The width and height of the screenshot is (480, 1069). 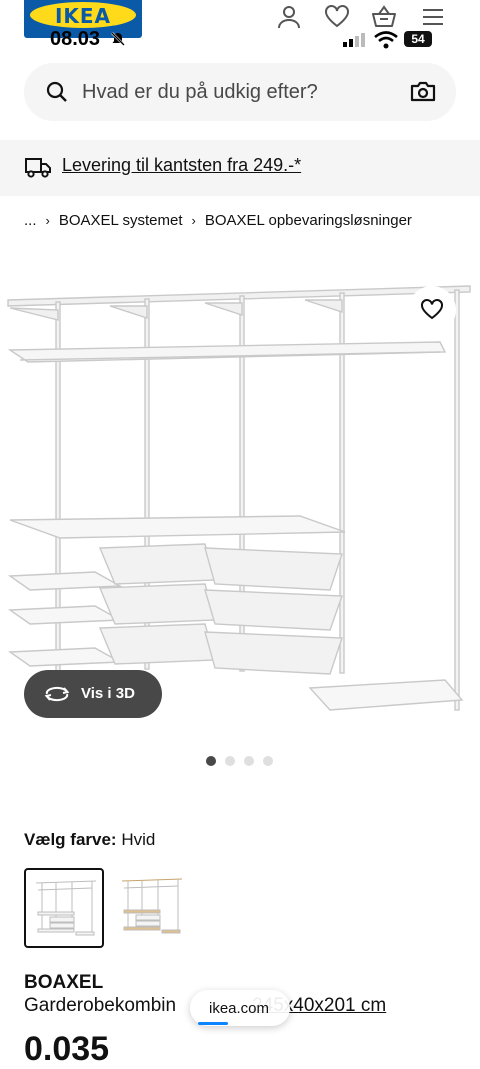 I want to click on user-icon, so click(x=289, y=17).